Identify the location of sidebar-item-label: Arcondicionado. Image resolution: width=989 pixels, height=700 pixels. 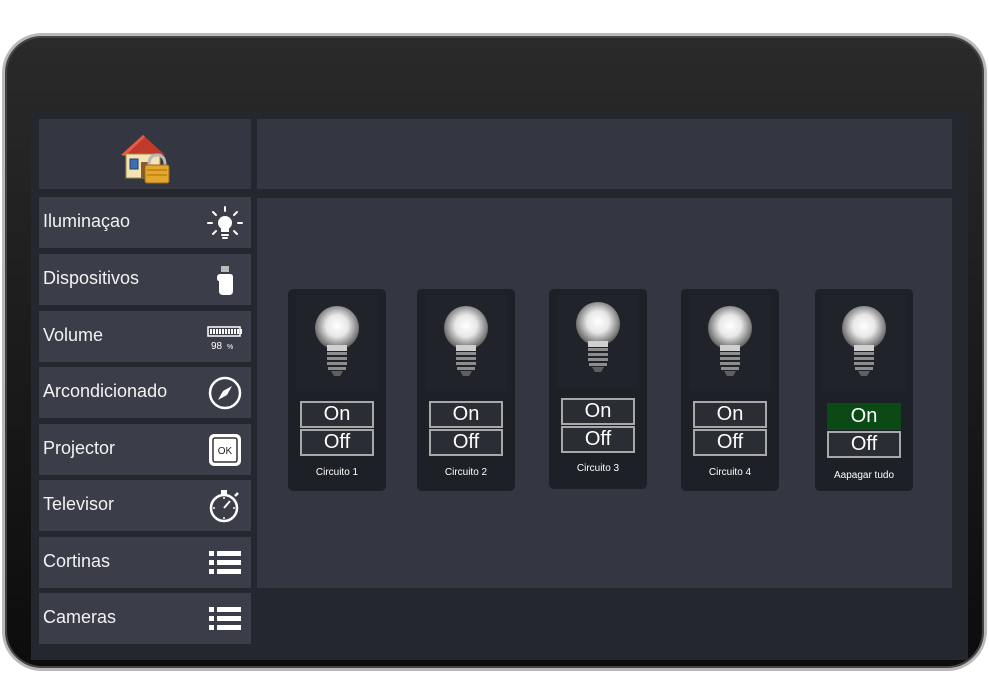
(105, 391).